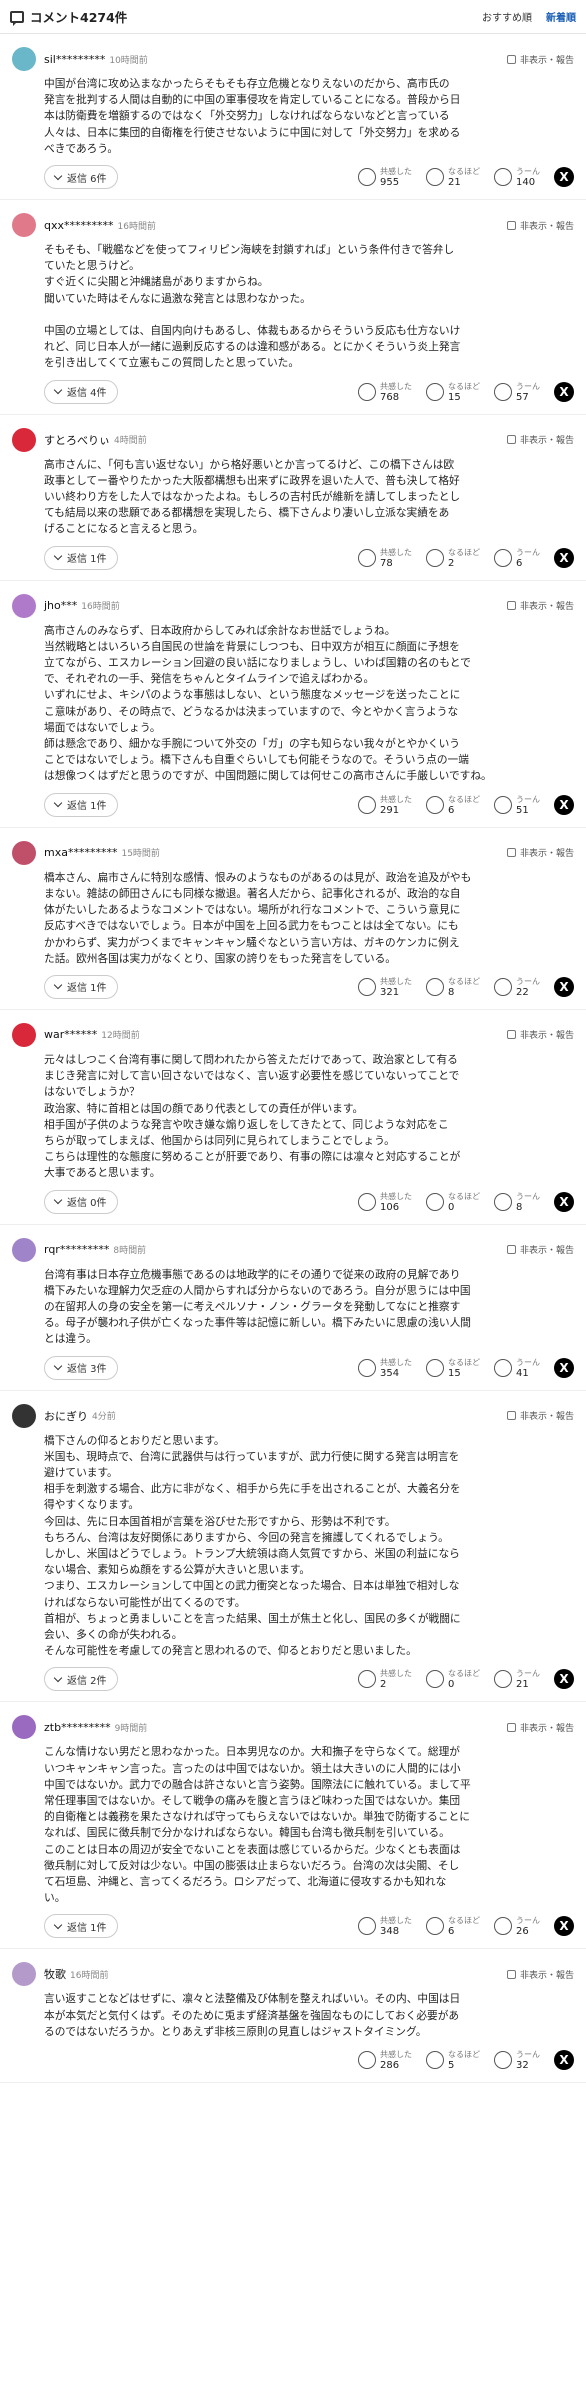 Image resolution: width=586 pixels, height=2400 pixels. What do you see at coordinates (77, 1727) in the screenshot?
I see `comment-username: ztb*********` at bounding box center [77, 1727].